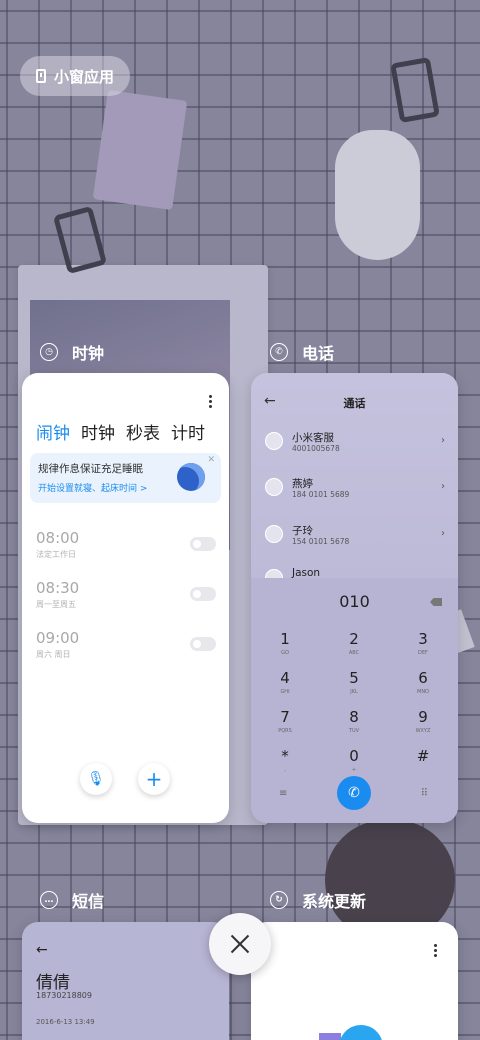 Image resolution: width=480 pixels, height=1040 pixels. Describe the element at coordinates (279, 352) in the screenshot. I see `phone-app-icon: ✆` at that location.